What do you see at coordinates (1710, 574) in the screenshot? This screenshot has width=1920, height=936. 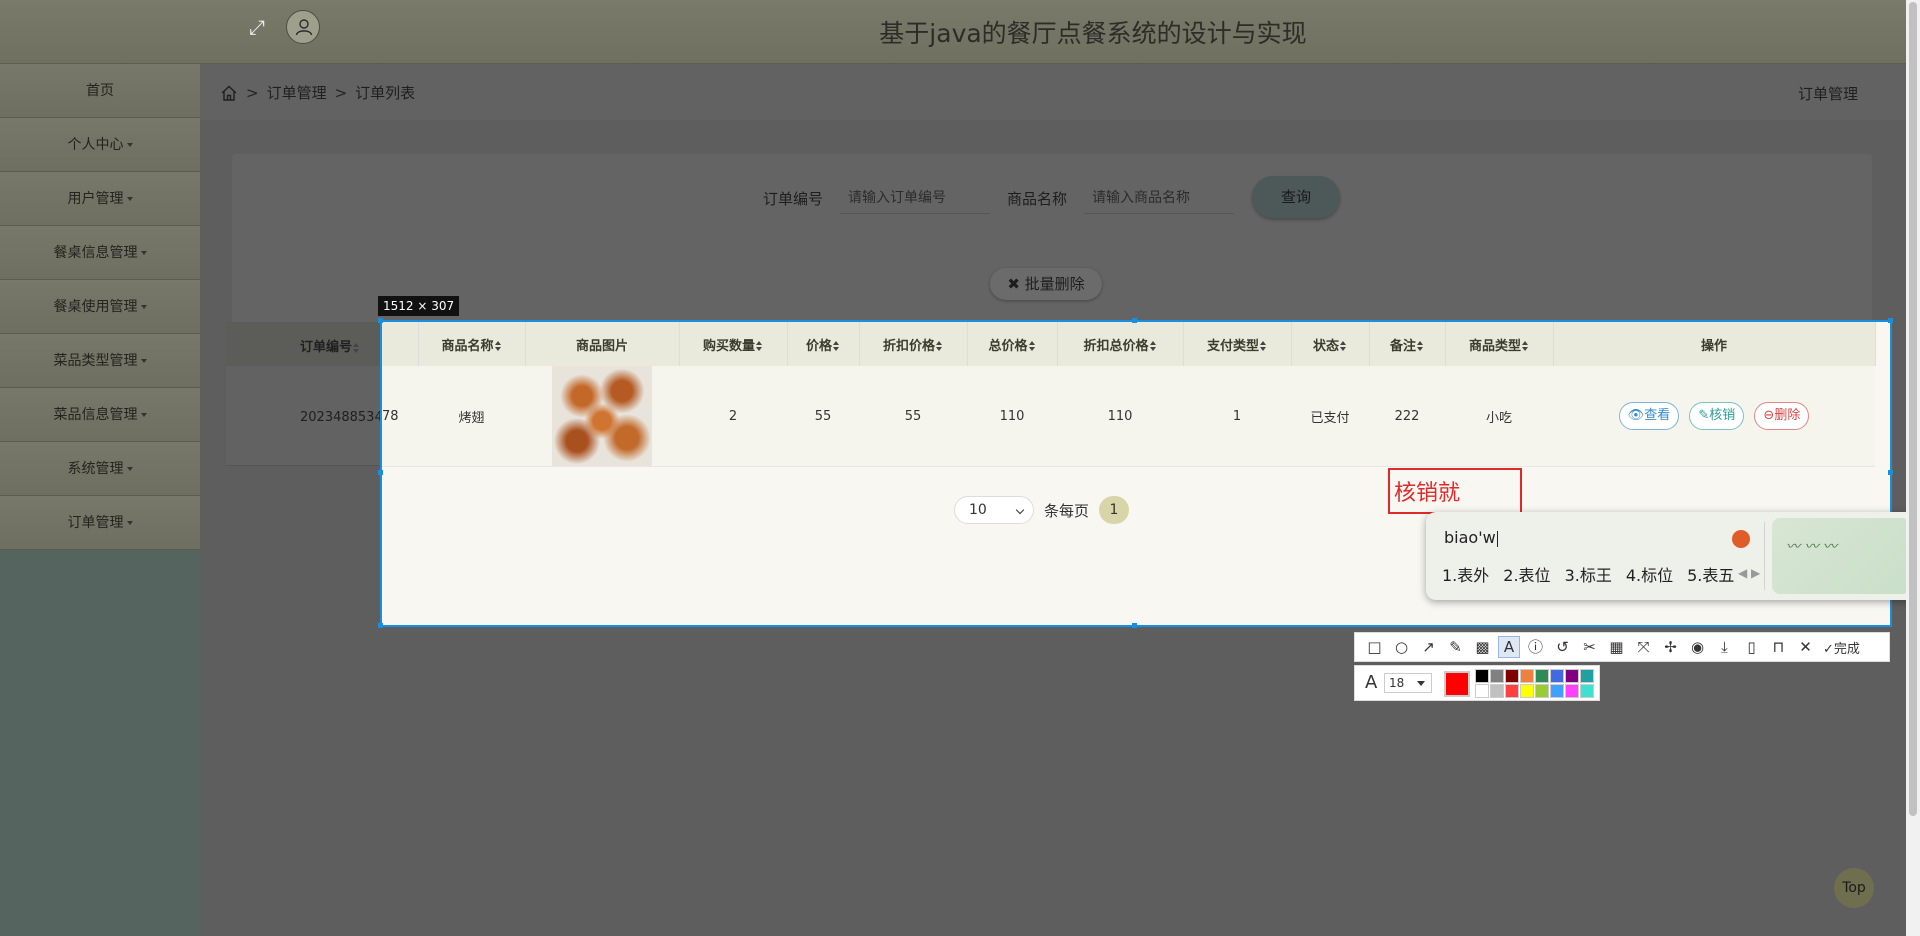 I see `ime-candidate: 5.表五` at bounding box center [1710, 574].